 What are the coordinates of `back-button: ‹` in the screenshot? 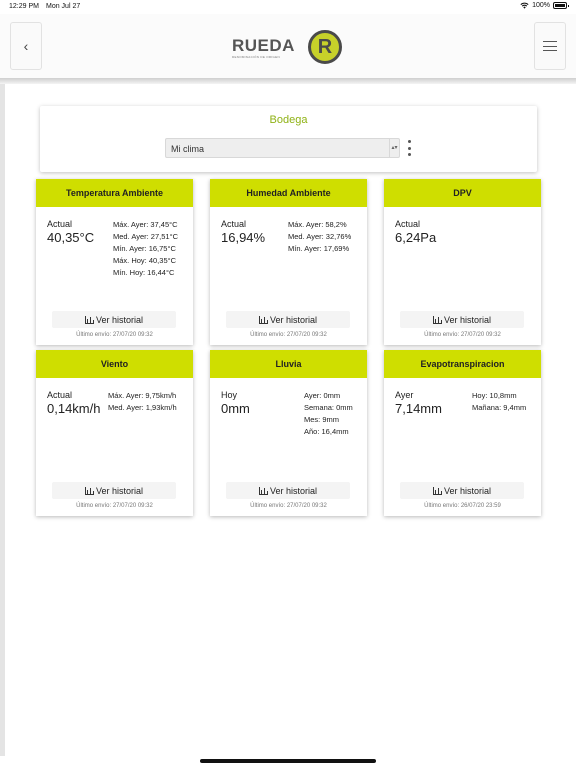 It's located at (26, 46).